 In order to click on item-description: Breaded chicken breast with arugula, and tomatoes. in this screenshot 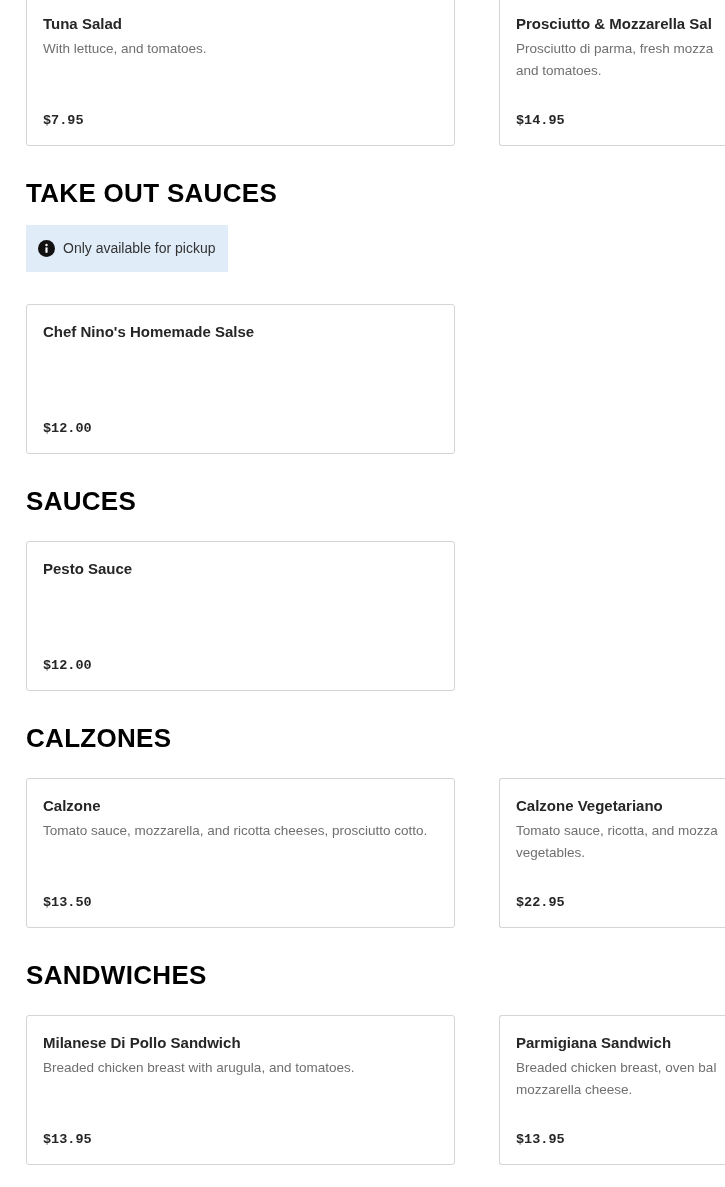, I will do `click(199, 1068)`.